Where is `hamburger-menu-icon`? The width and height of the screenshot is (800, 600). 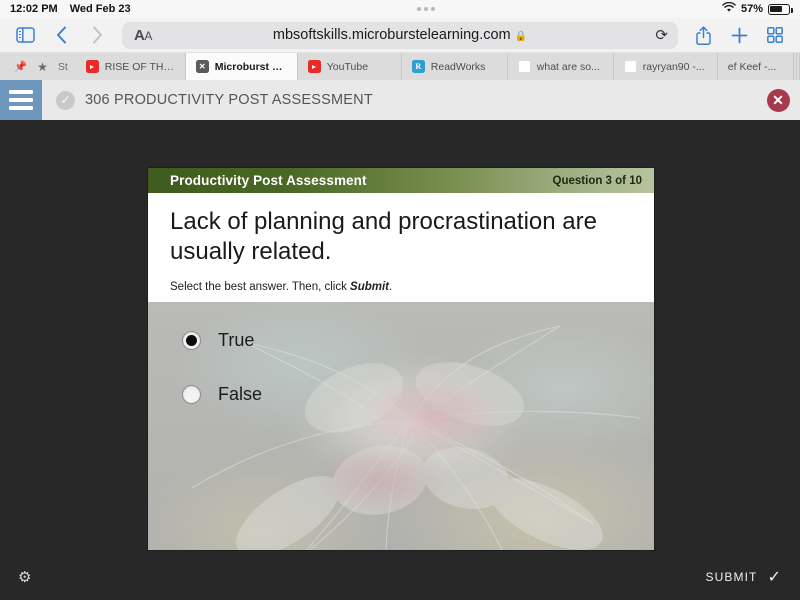 hamburger-menu-icon is located at coordinates (21, 100).